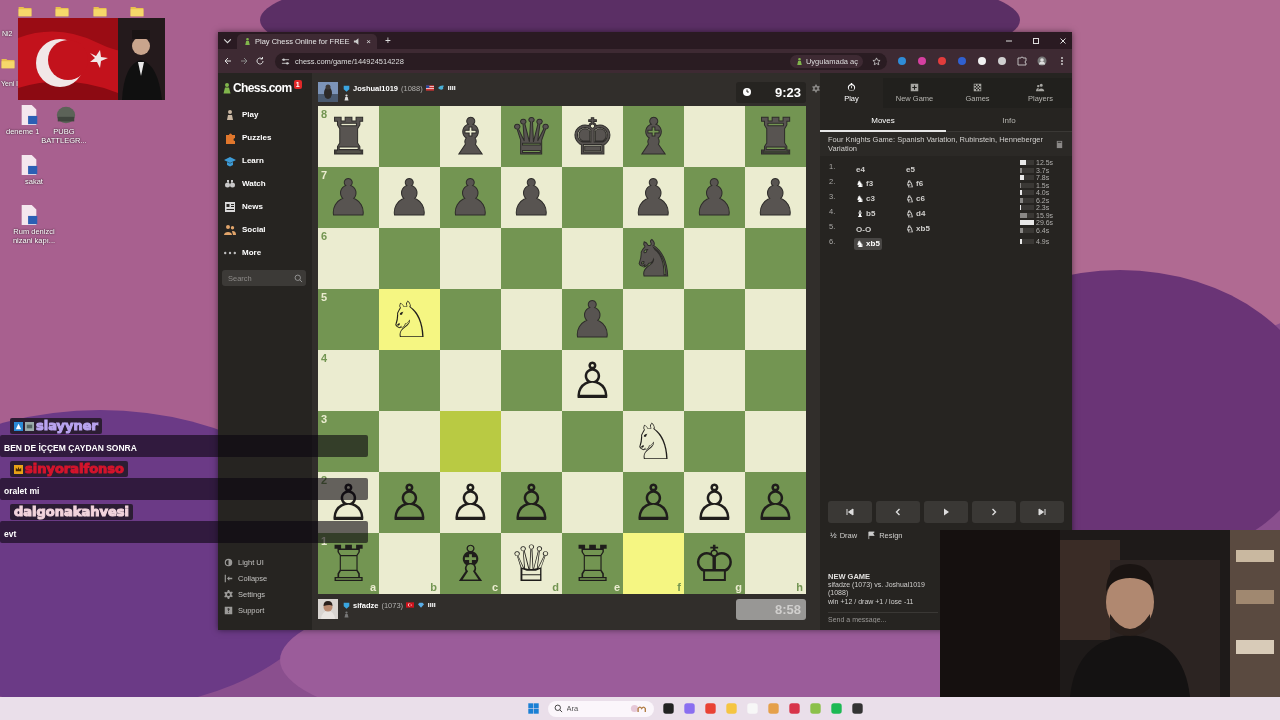  I want to click on app-icon, so click(857, 708).